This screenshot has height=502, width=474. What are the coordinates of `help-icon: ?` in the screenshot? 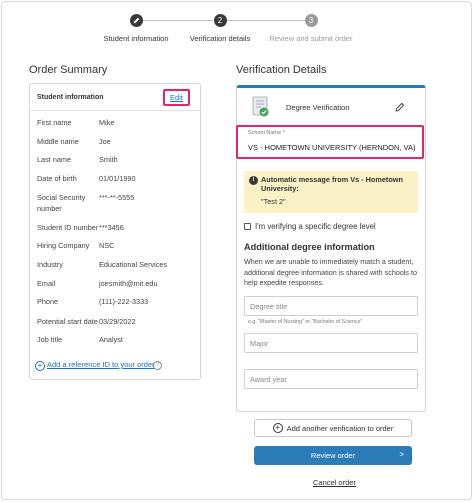 It's located at (157, 365).